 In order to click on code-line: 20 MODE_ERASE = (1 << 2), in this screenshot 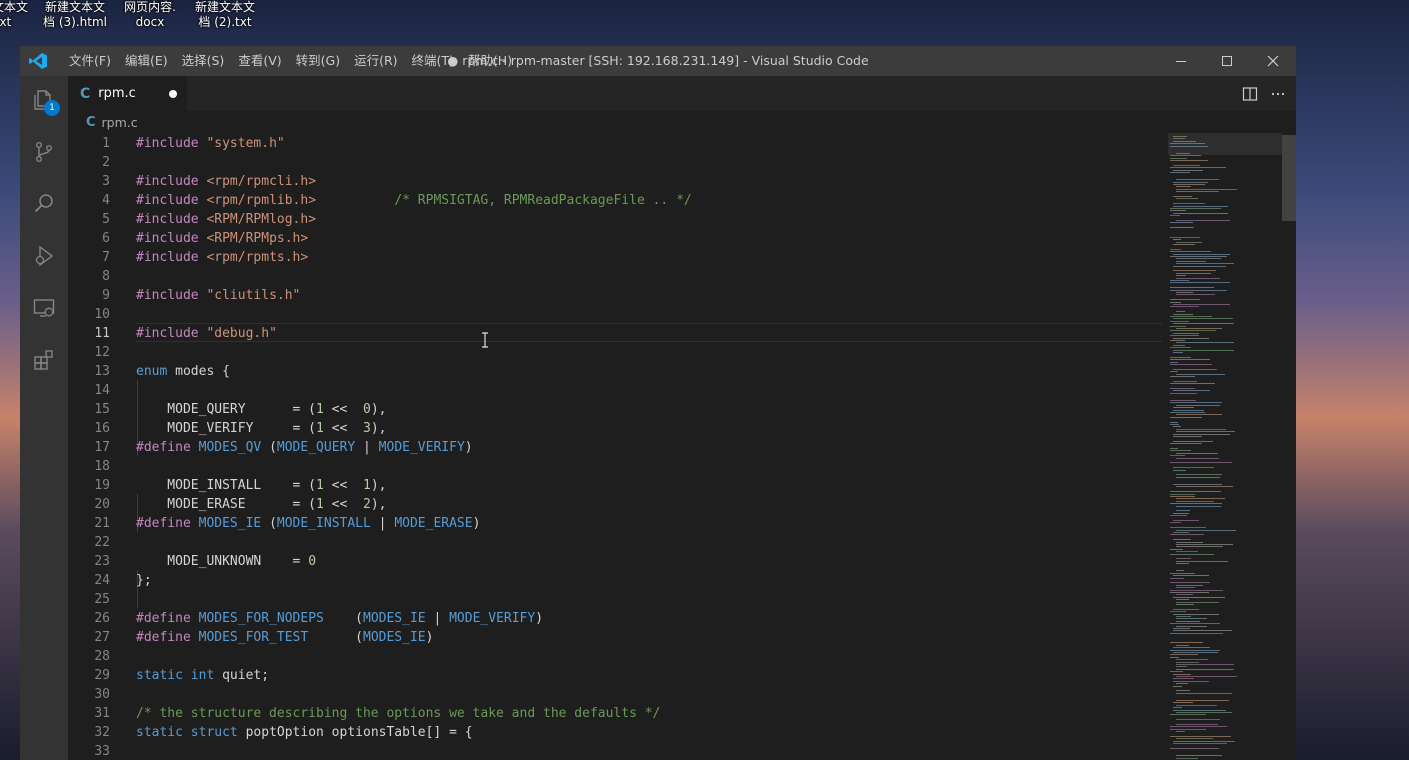, I will do `click(616, 504)`.